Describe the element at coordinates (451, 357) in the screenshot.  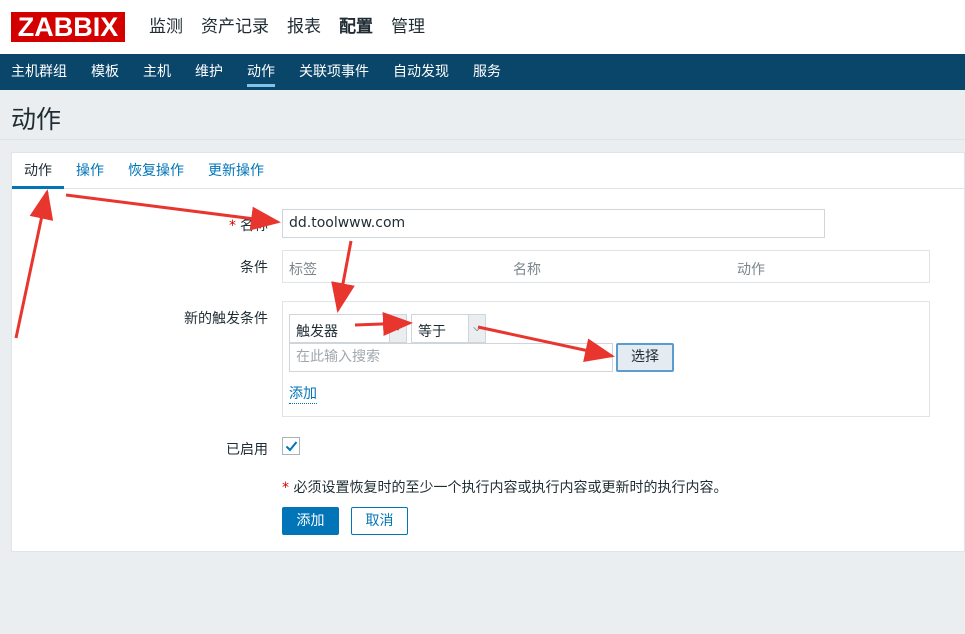
I see `trigger-search-input: 在此输入搜索` at that location.